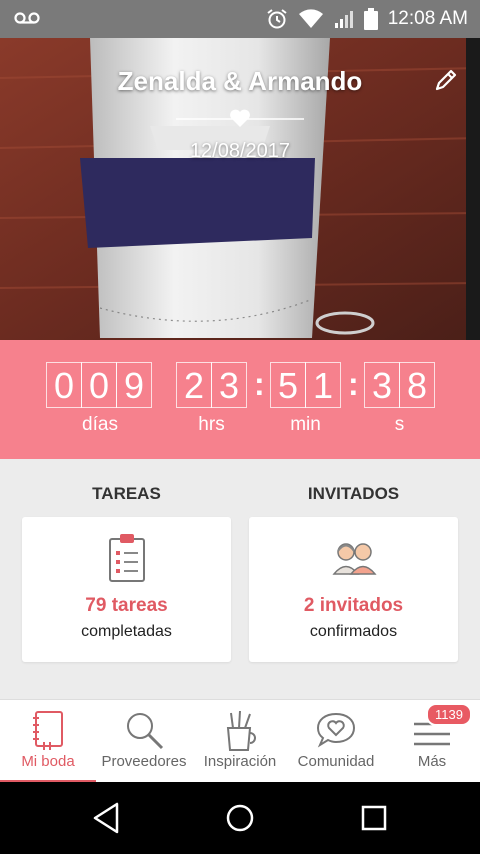 This screenshot has height=854, width=480. I want to click on tasks-count: 79 tareas, so click(126, 605).